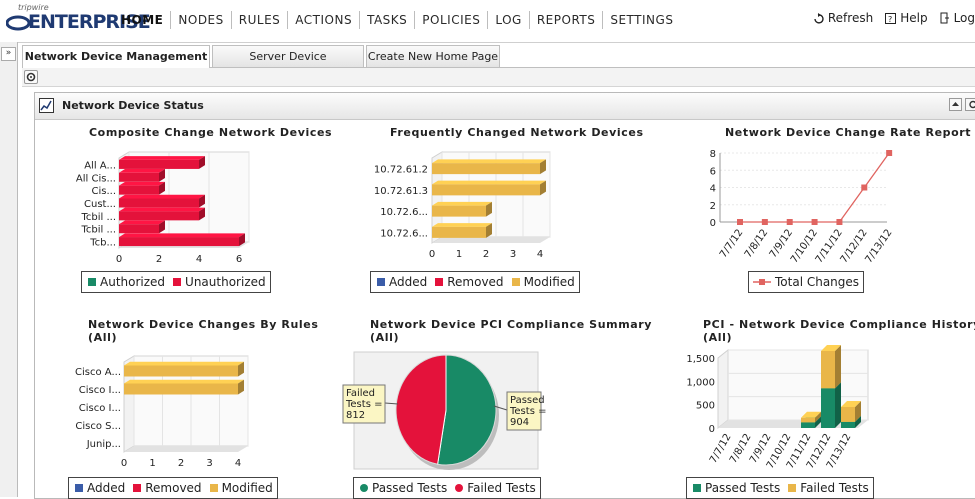 The image size is (975, 499). What do you see at coordinates (713, 206) in the screenshot?
I see `y-tick-label: 2` at bounding box center [713, 206].